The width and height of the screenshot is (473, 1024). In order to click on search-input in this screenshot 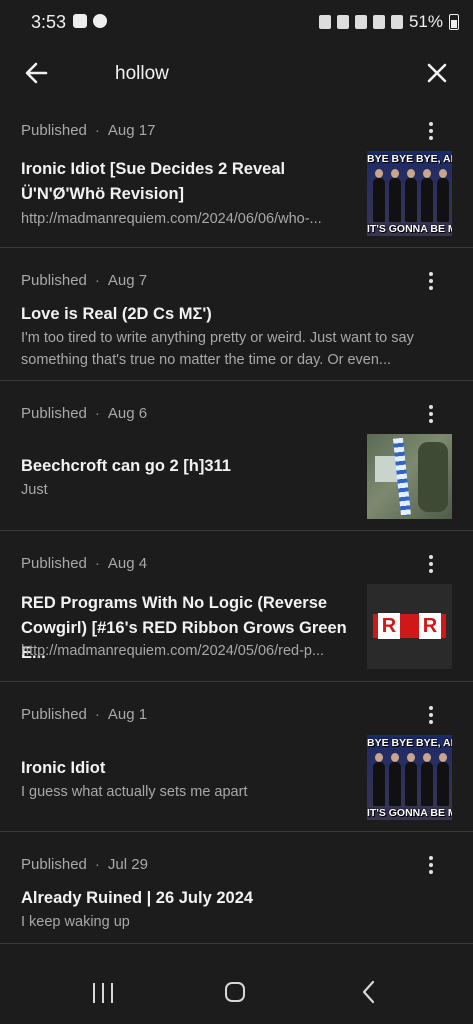, I will do `click(255, 74)`.